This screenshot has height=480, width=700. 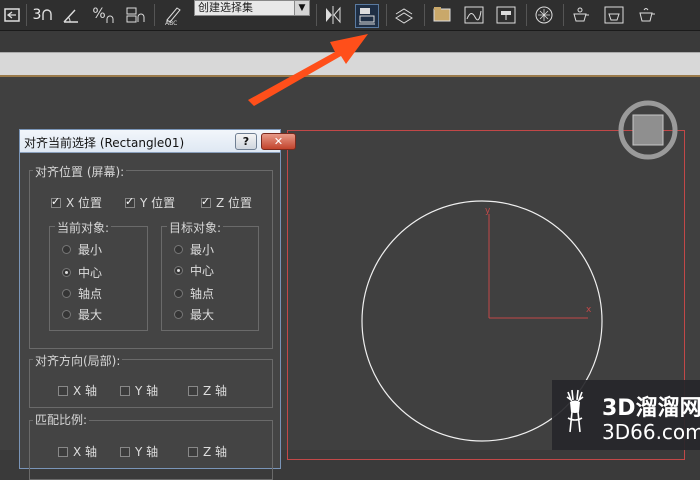 I want to click on scale-x-checkbox: X 轴, so click(x=77, y=451).